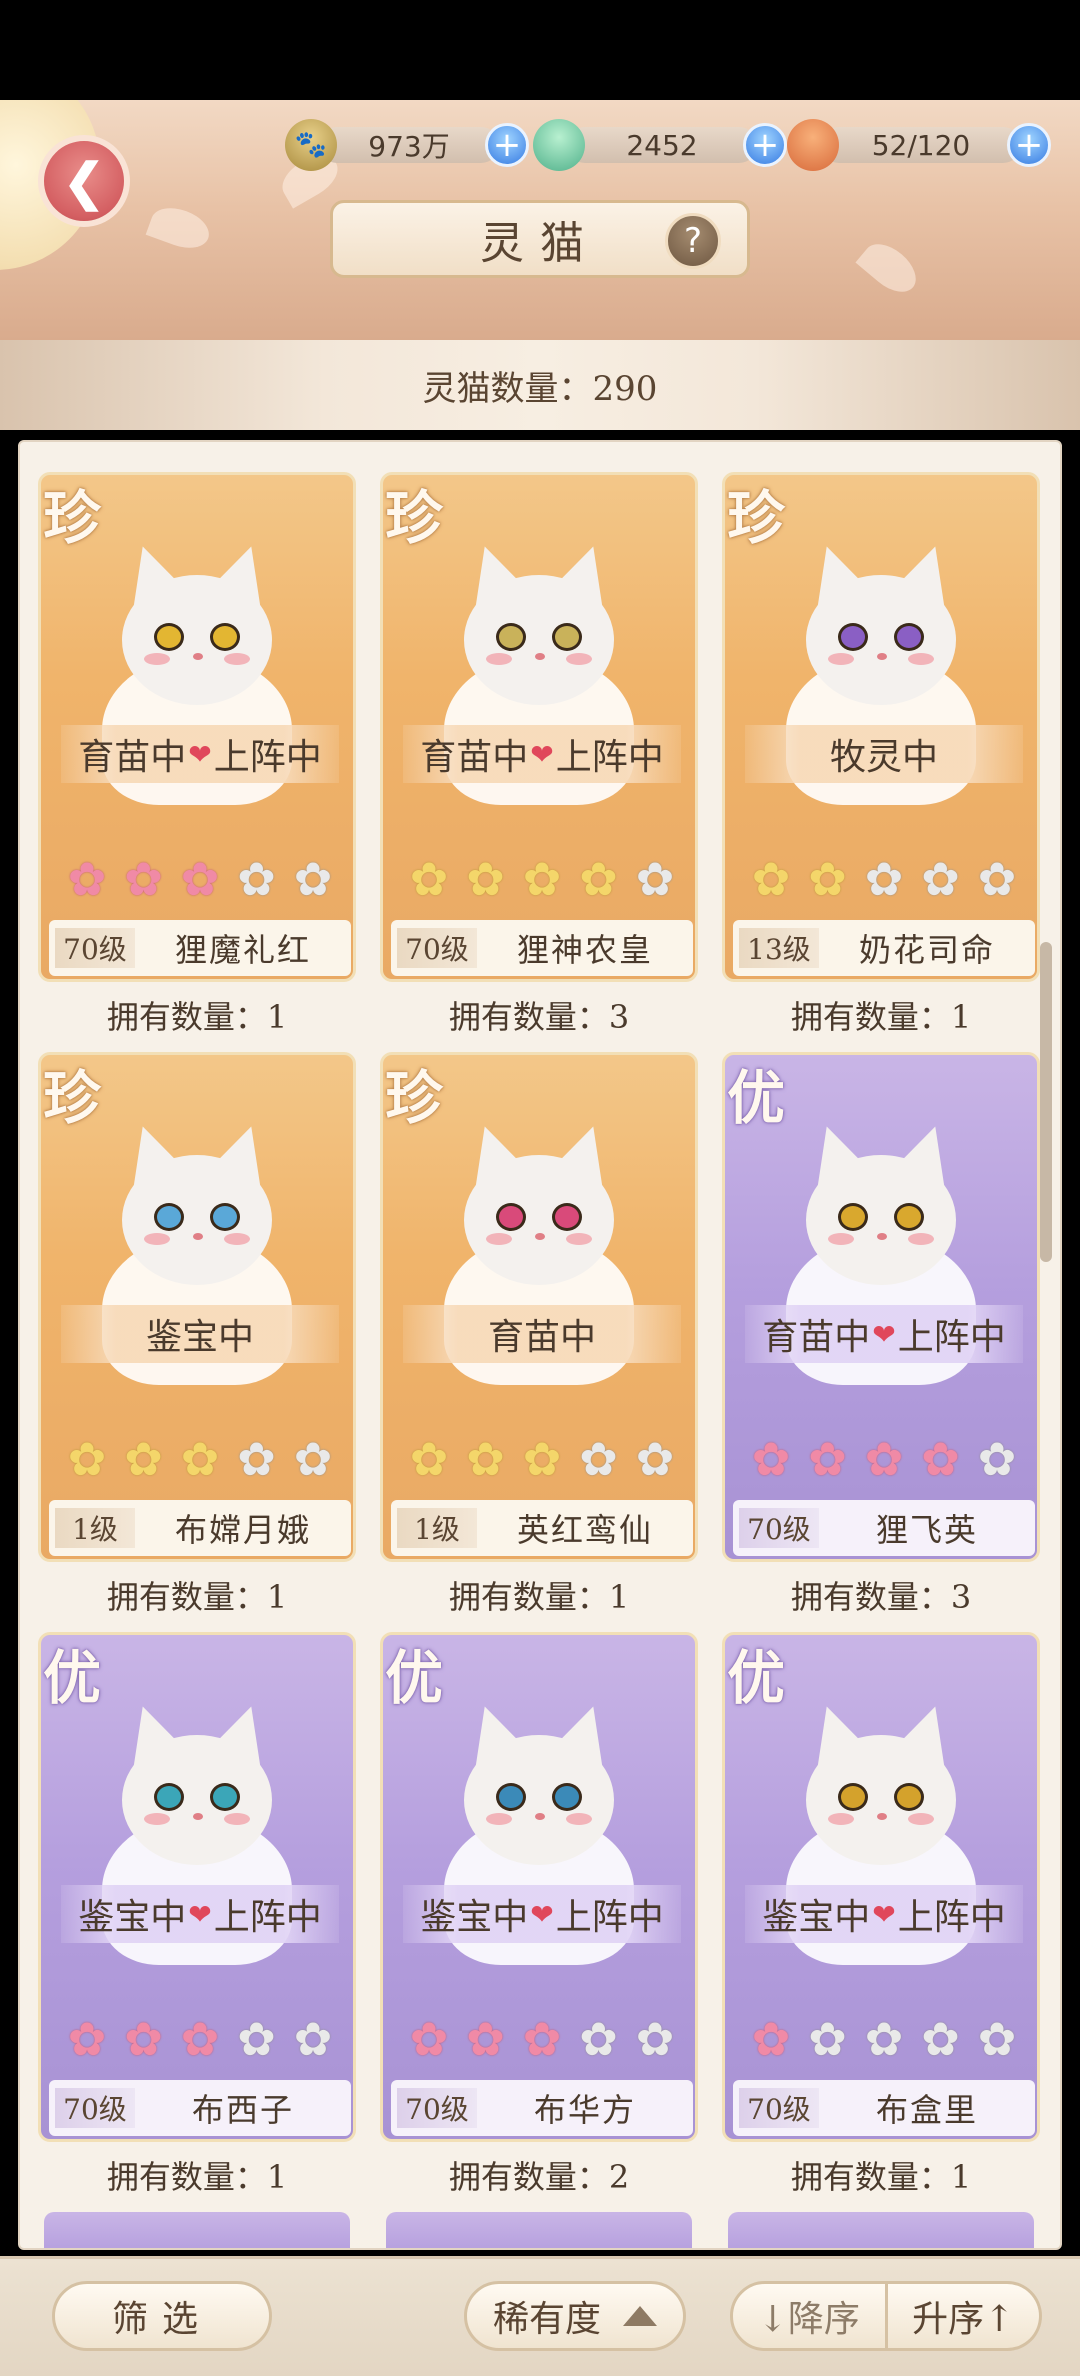 This screenshot has height=2376, width=1080. I want to click on question-icon: ?, so click(693, 241).